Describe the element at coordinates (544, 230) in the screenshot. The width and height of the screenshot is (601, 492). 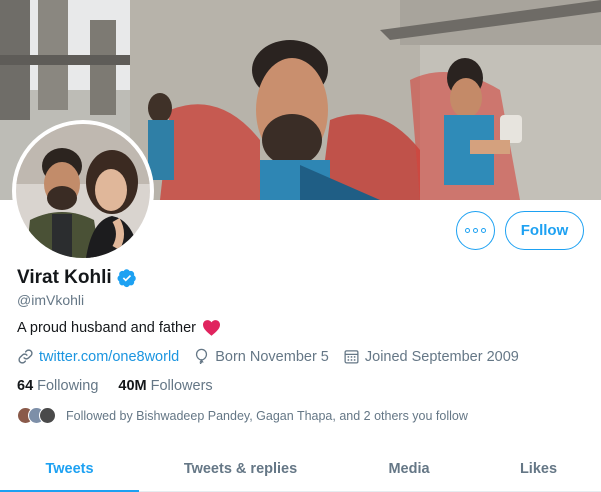
I see `follow-button: Follow` at that location.